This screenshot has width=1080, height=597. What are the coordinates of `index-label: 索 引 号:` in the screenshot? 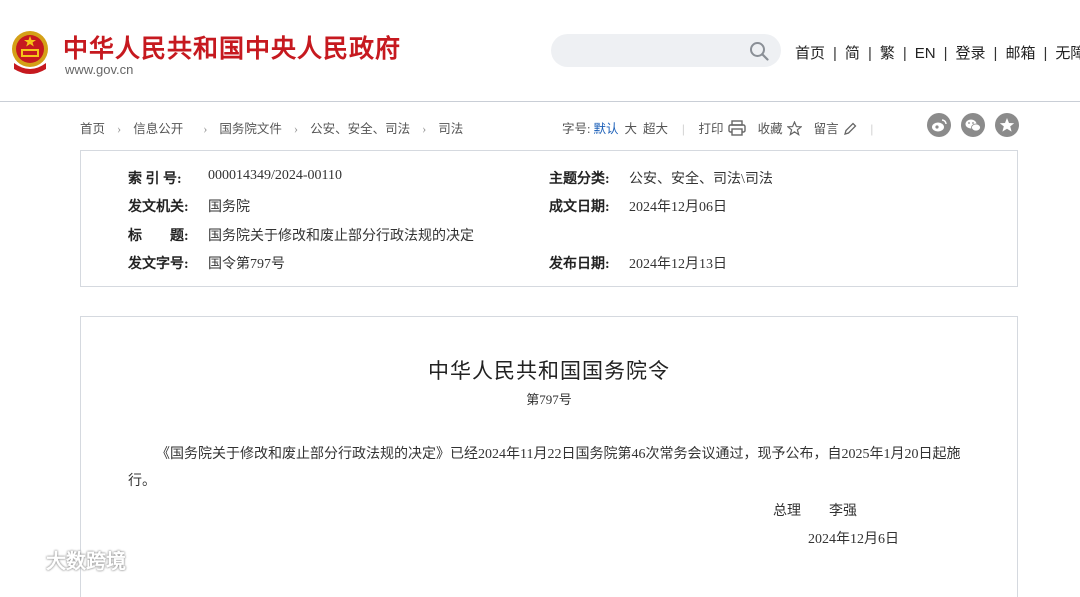 It's located at (155, 179).